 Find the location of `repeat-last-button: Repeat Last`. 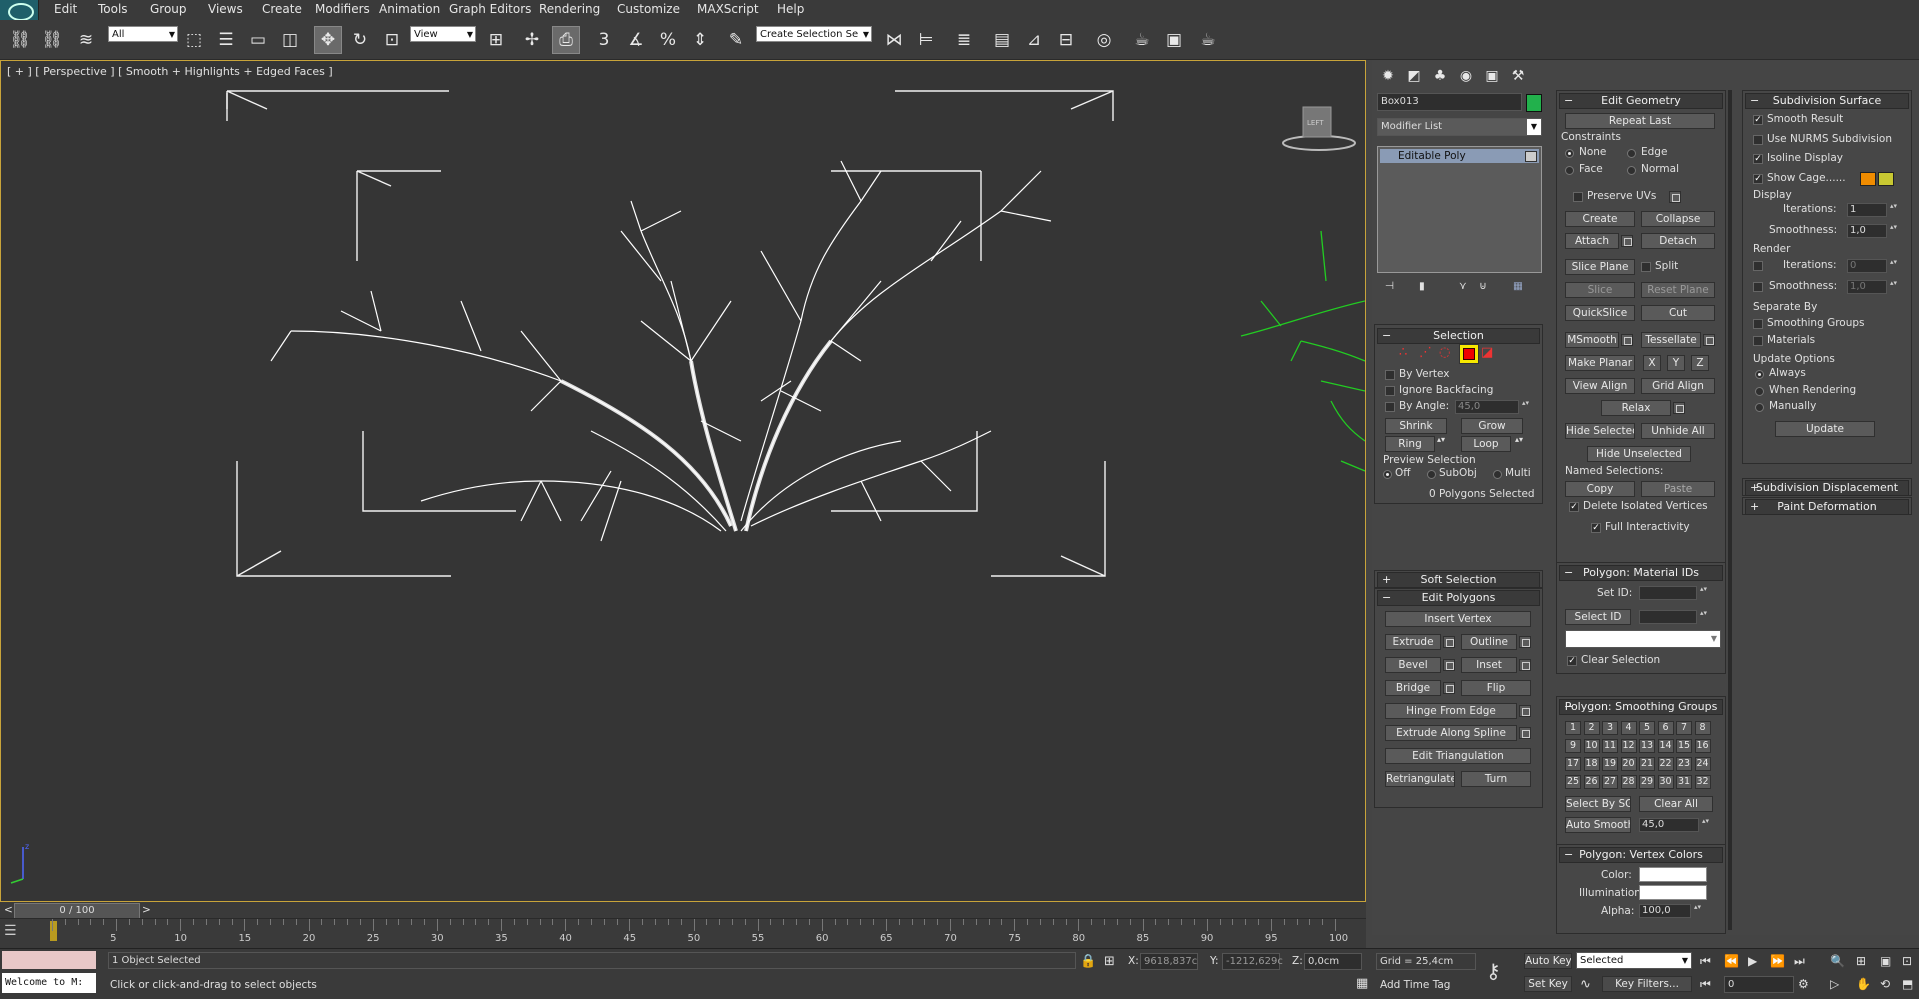

repeat-last-button: Repeat Last is located at coordinates (1640, 121).